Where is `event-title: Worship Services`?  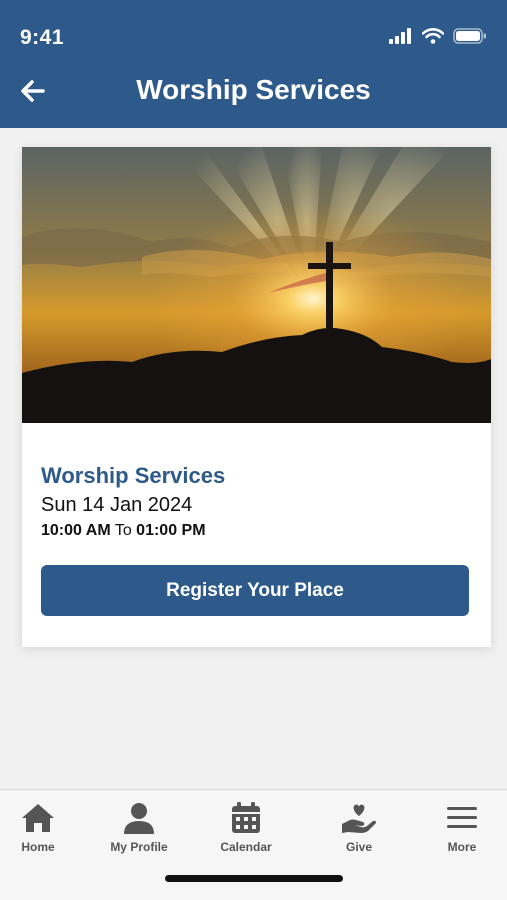
event-title: Worship Services is located at coordinates (133, 475).